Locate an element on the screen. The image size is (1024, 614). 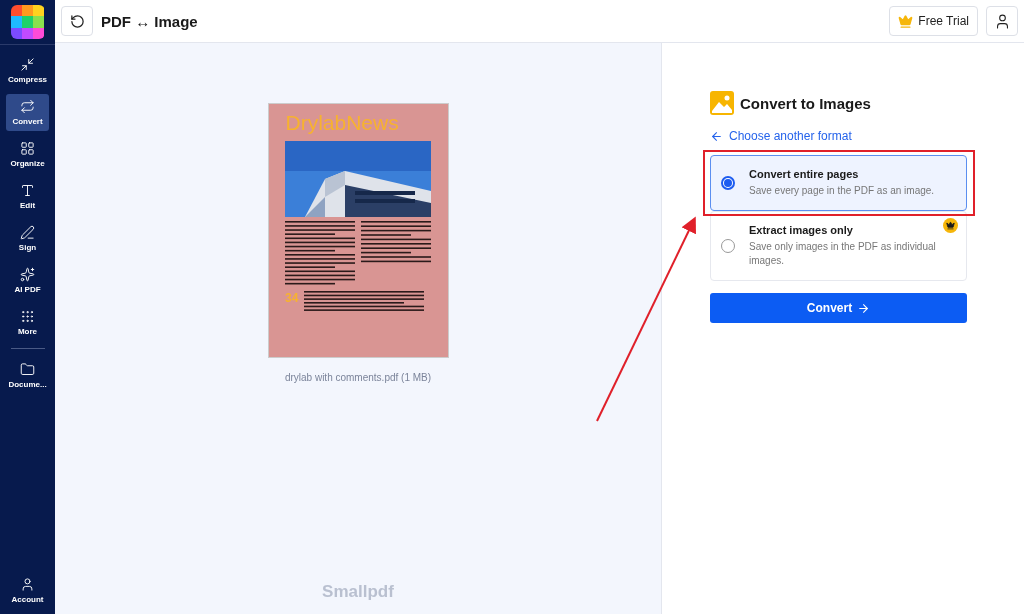
sidebar-item: More is located at coordinates (27, 322).